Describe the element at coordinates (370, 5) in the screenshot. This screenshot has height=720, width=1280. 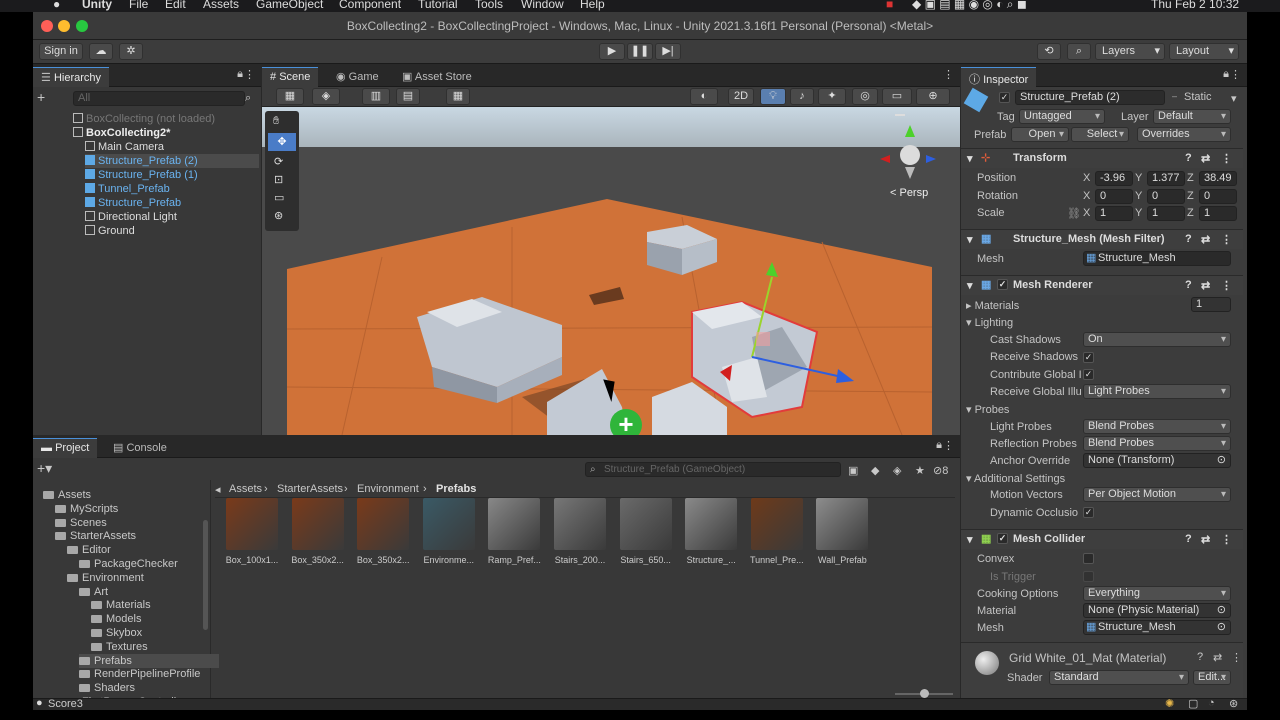
I see `menu-component: Component` at that location.